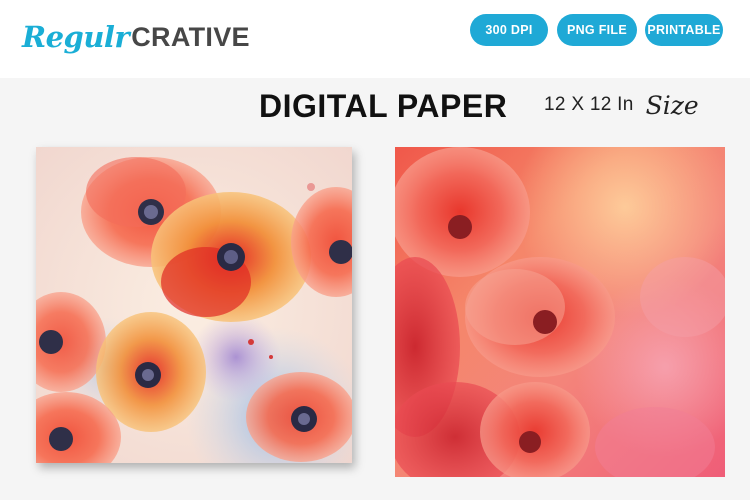 The image size is (750, 500). What do you see at coordinates (589, 104) in the screenshot?
I see `size-text: 12 X 12 In` at bounding box center [589, 104].